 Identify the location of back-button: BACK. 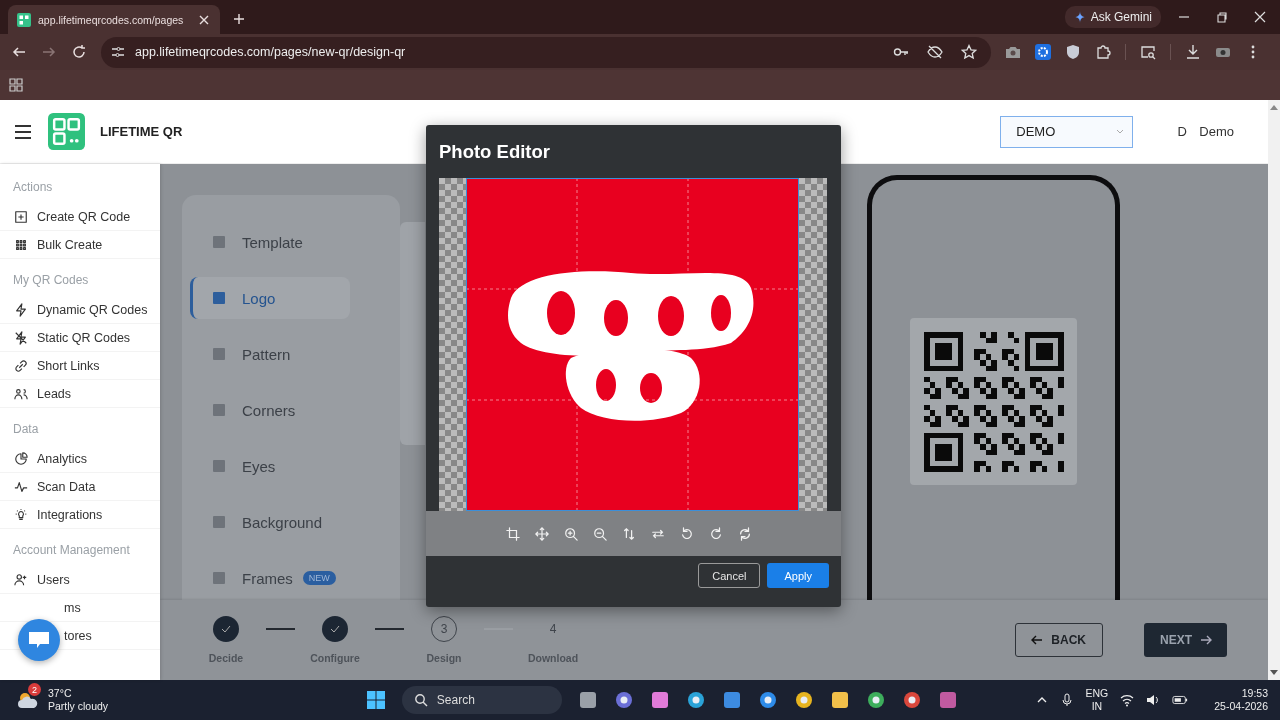
(1059, 640).